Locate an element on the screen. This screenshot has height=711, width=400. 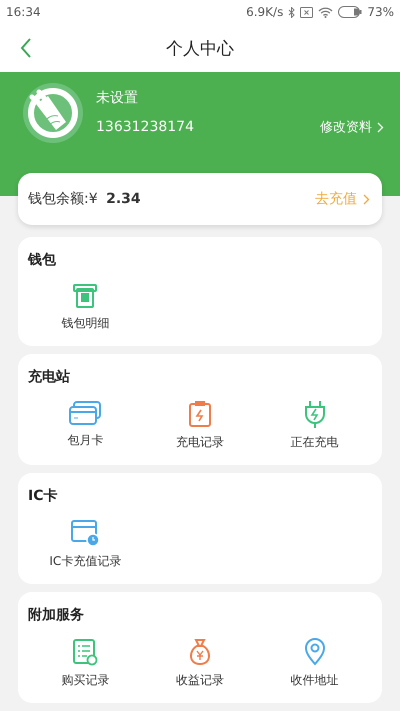
menu-item: 包月卡 is located at coordinates (85, 425).